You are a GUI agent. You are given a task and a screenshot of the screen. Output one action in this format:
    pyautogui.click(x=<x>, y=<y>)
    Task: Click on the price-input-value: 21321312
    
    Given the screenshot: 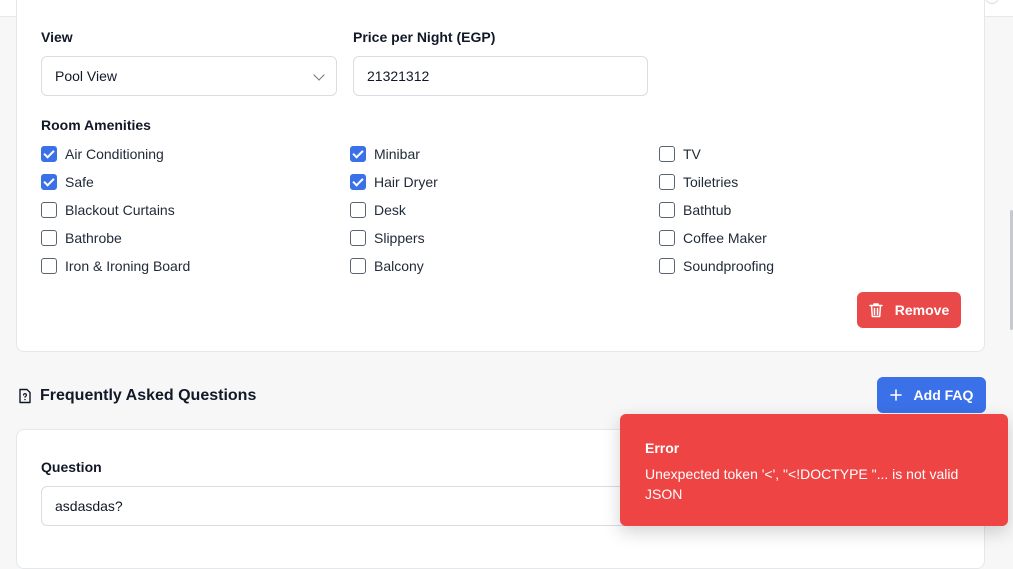 What is the action you would take?
    pyautogui.click(x=398, y=76)
    